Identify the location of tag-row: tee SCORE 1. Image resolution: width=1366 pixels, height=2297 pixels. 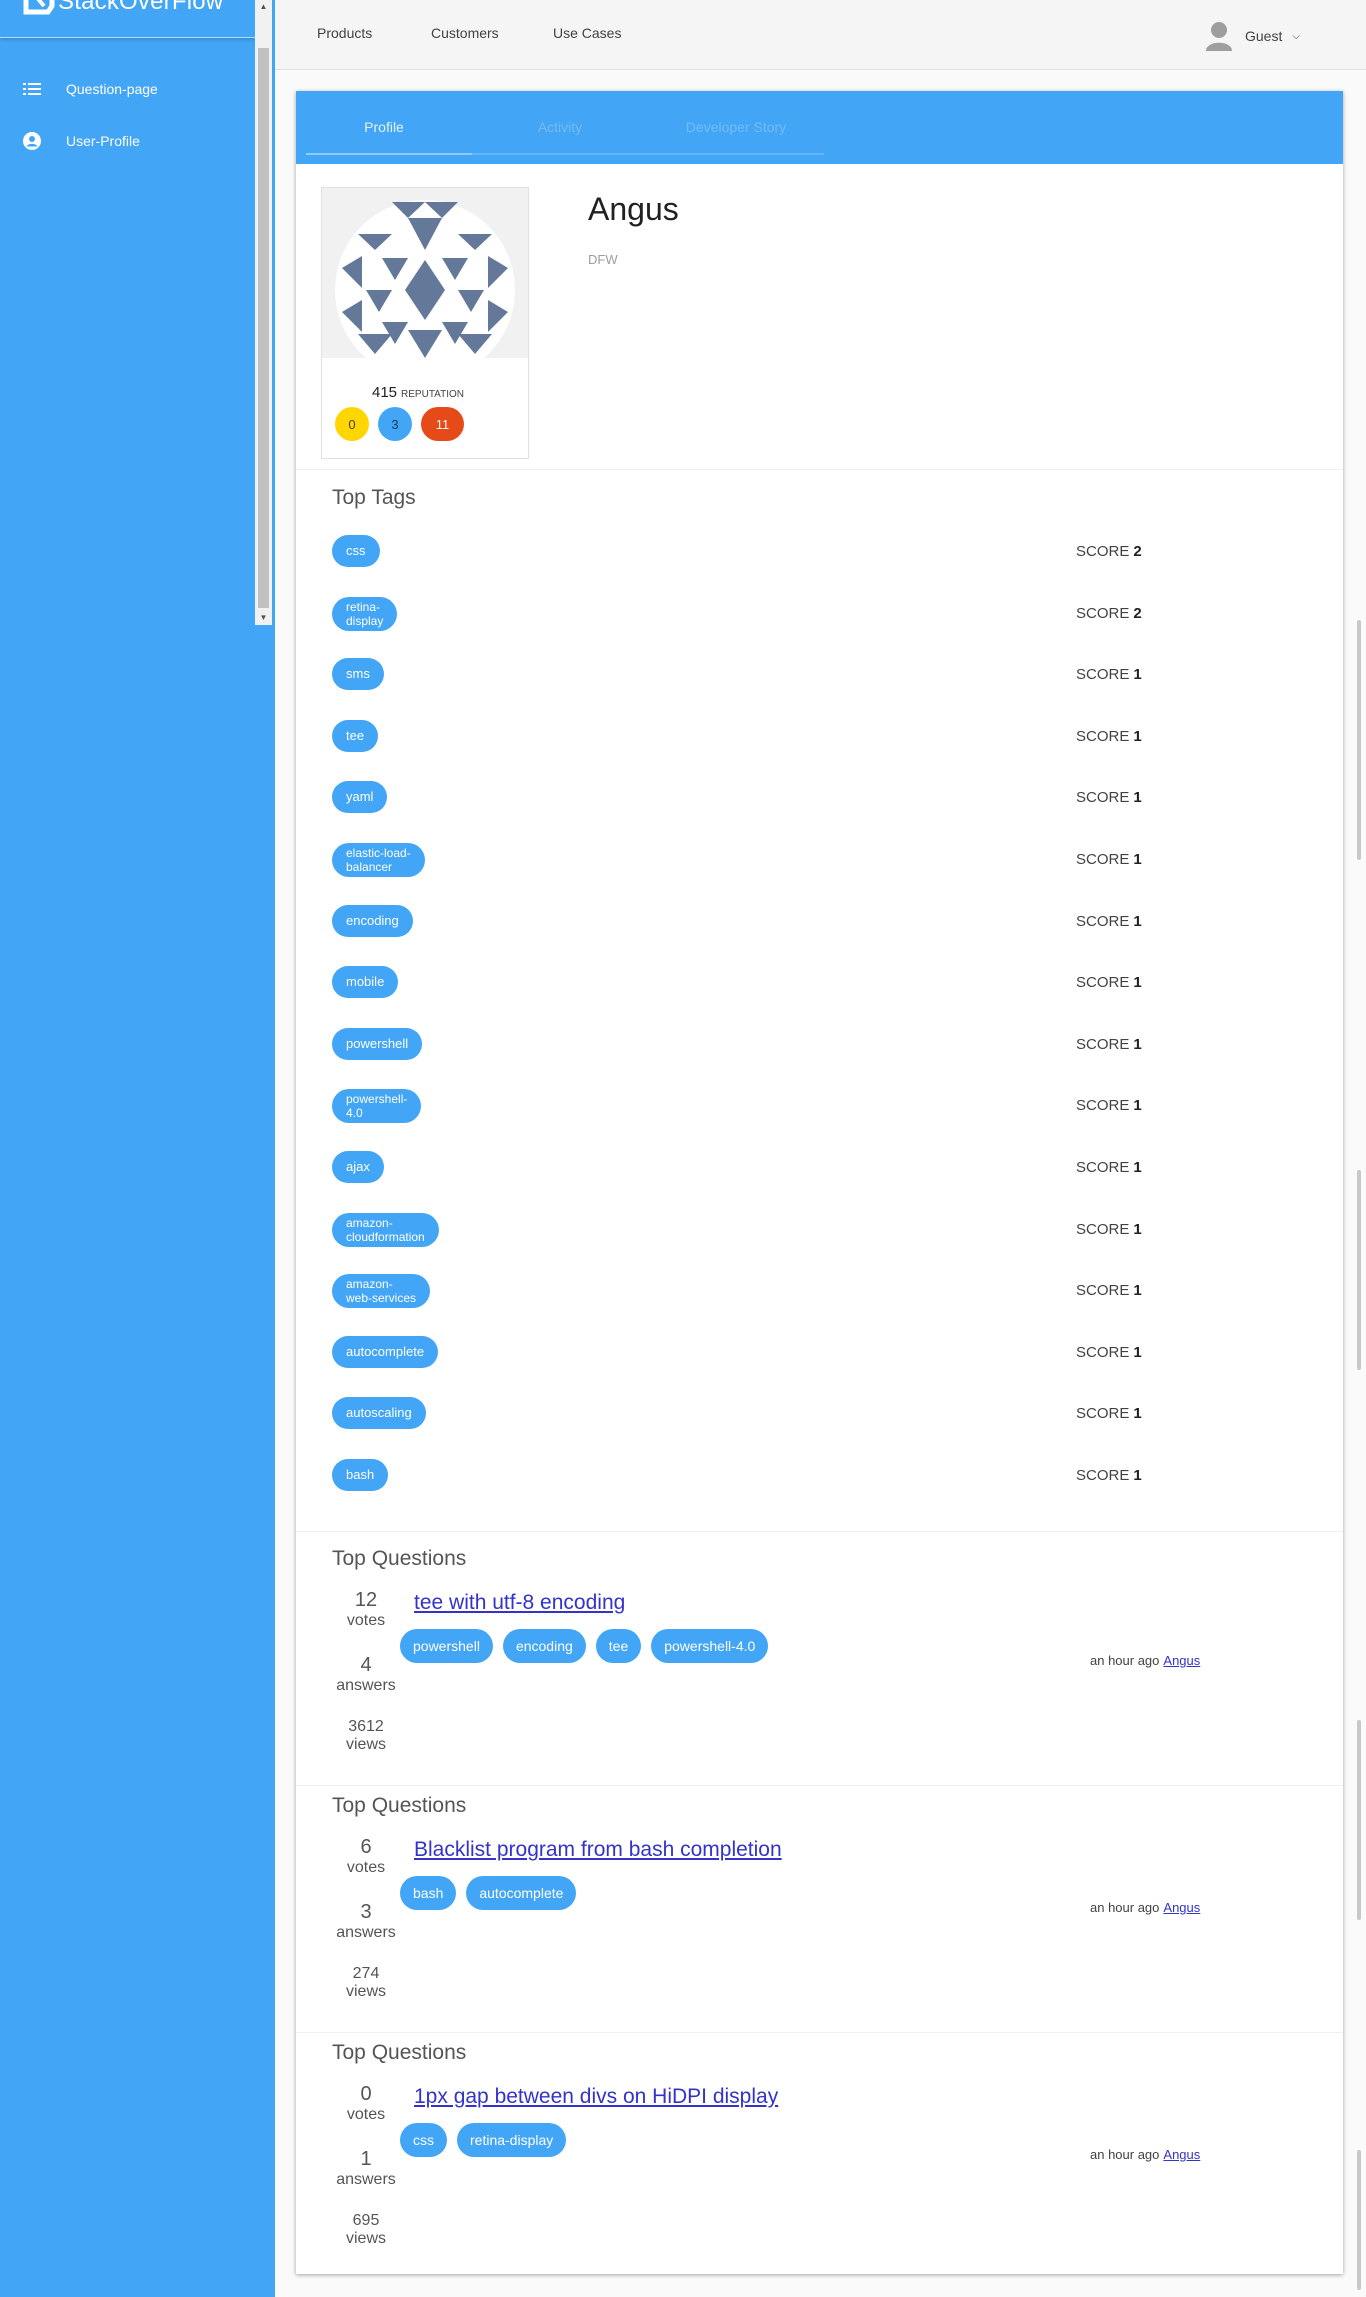
(832, 736).